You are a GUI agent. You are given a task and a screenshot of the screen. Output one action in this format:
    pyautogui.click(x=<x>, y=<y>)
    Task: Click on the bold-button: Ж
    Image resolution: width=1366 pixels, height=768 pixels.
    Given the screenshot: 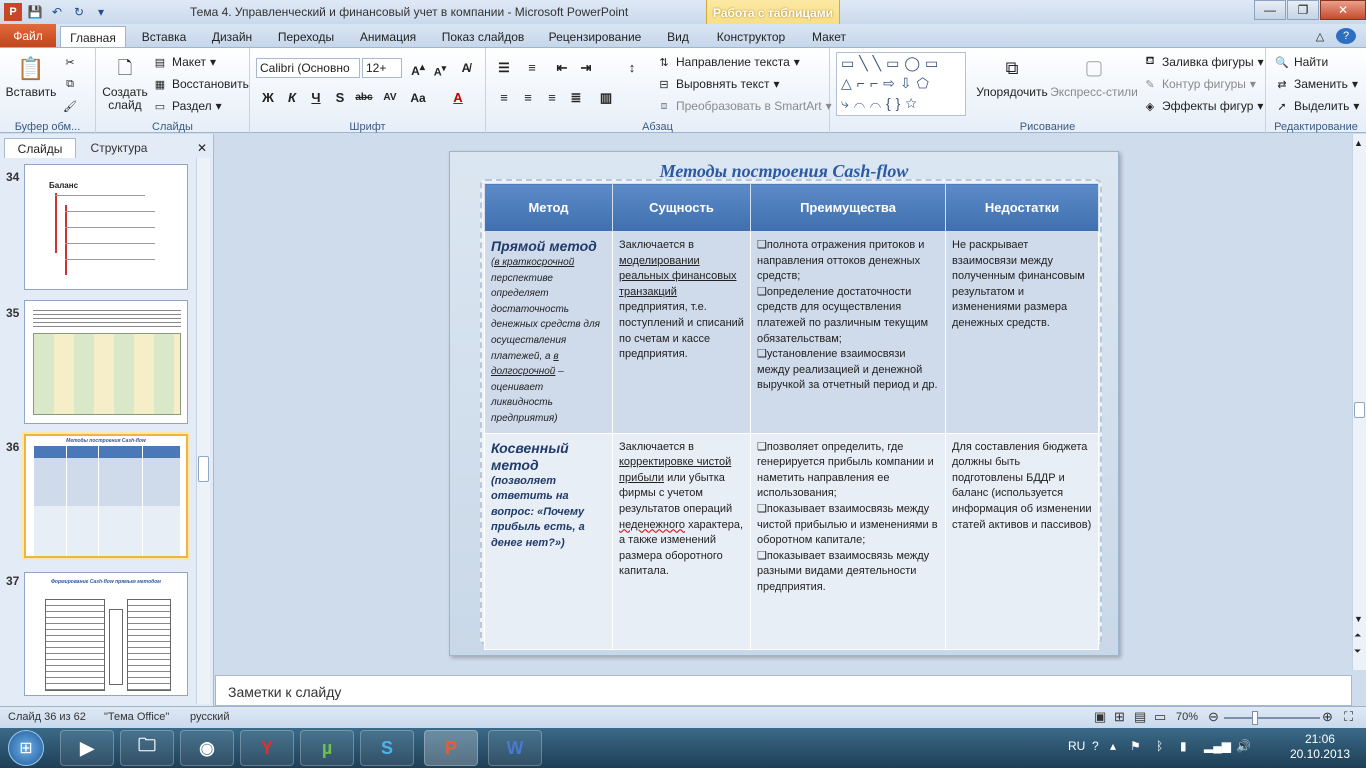 What is the action you would take?
    pyautogui.click(x=268, y=98)
    